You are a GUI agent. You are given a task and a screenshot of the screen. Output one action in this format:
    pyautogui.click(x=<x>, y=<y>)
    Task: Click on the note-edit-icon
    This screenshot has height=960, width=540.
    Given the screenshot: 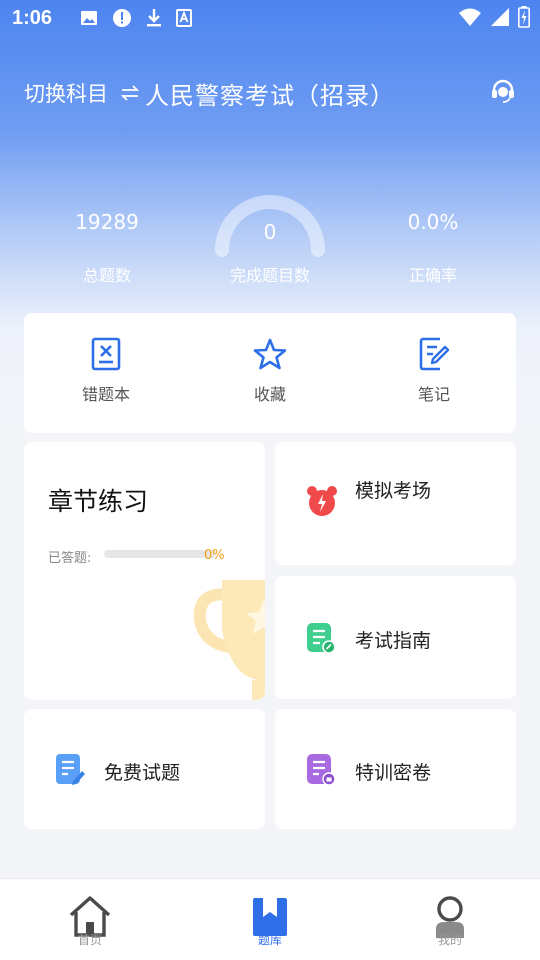 What is the action you would take?
    pyautogui.click(x=434, y=354)
    